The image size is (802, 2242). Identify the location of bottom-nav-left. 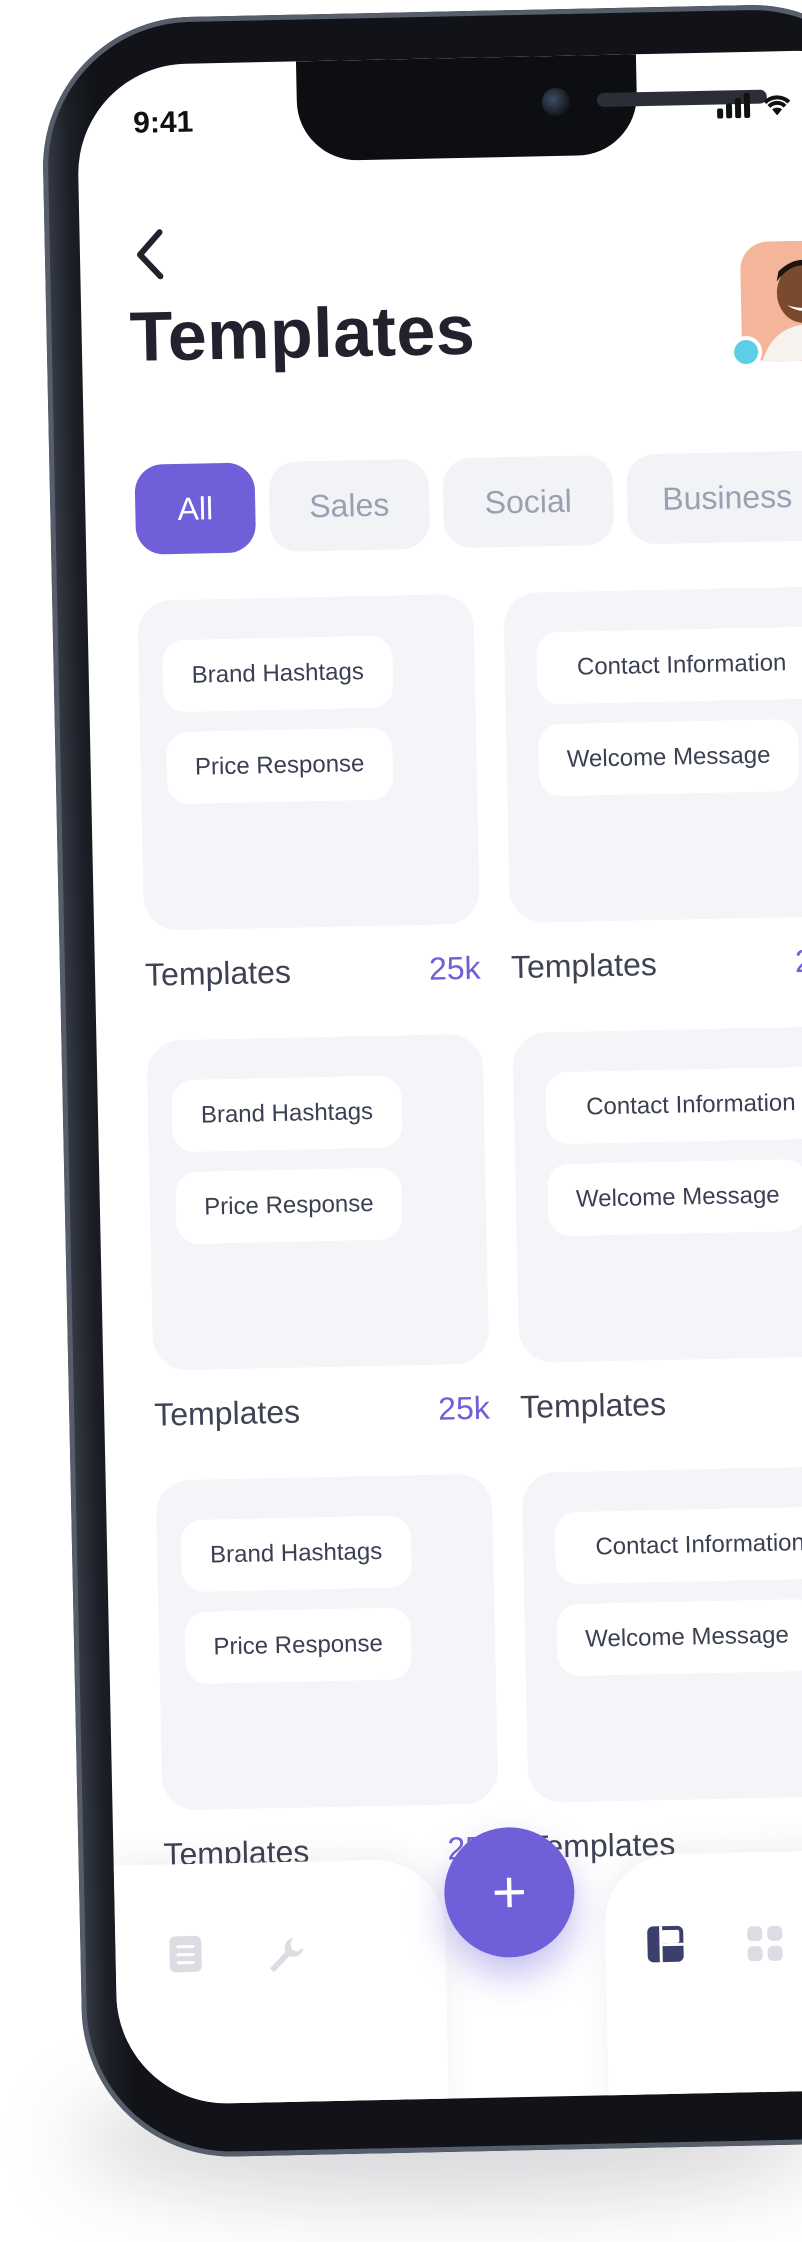
(281, 1982).